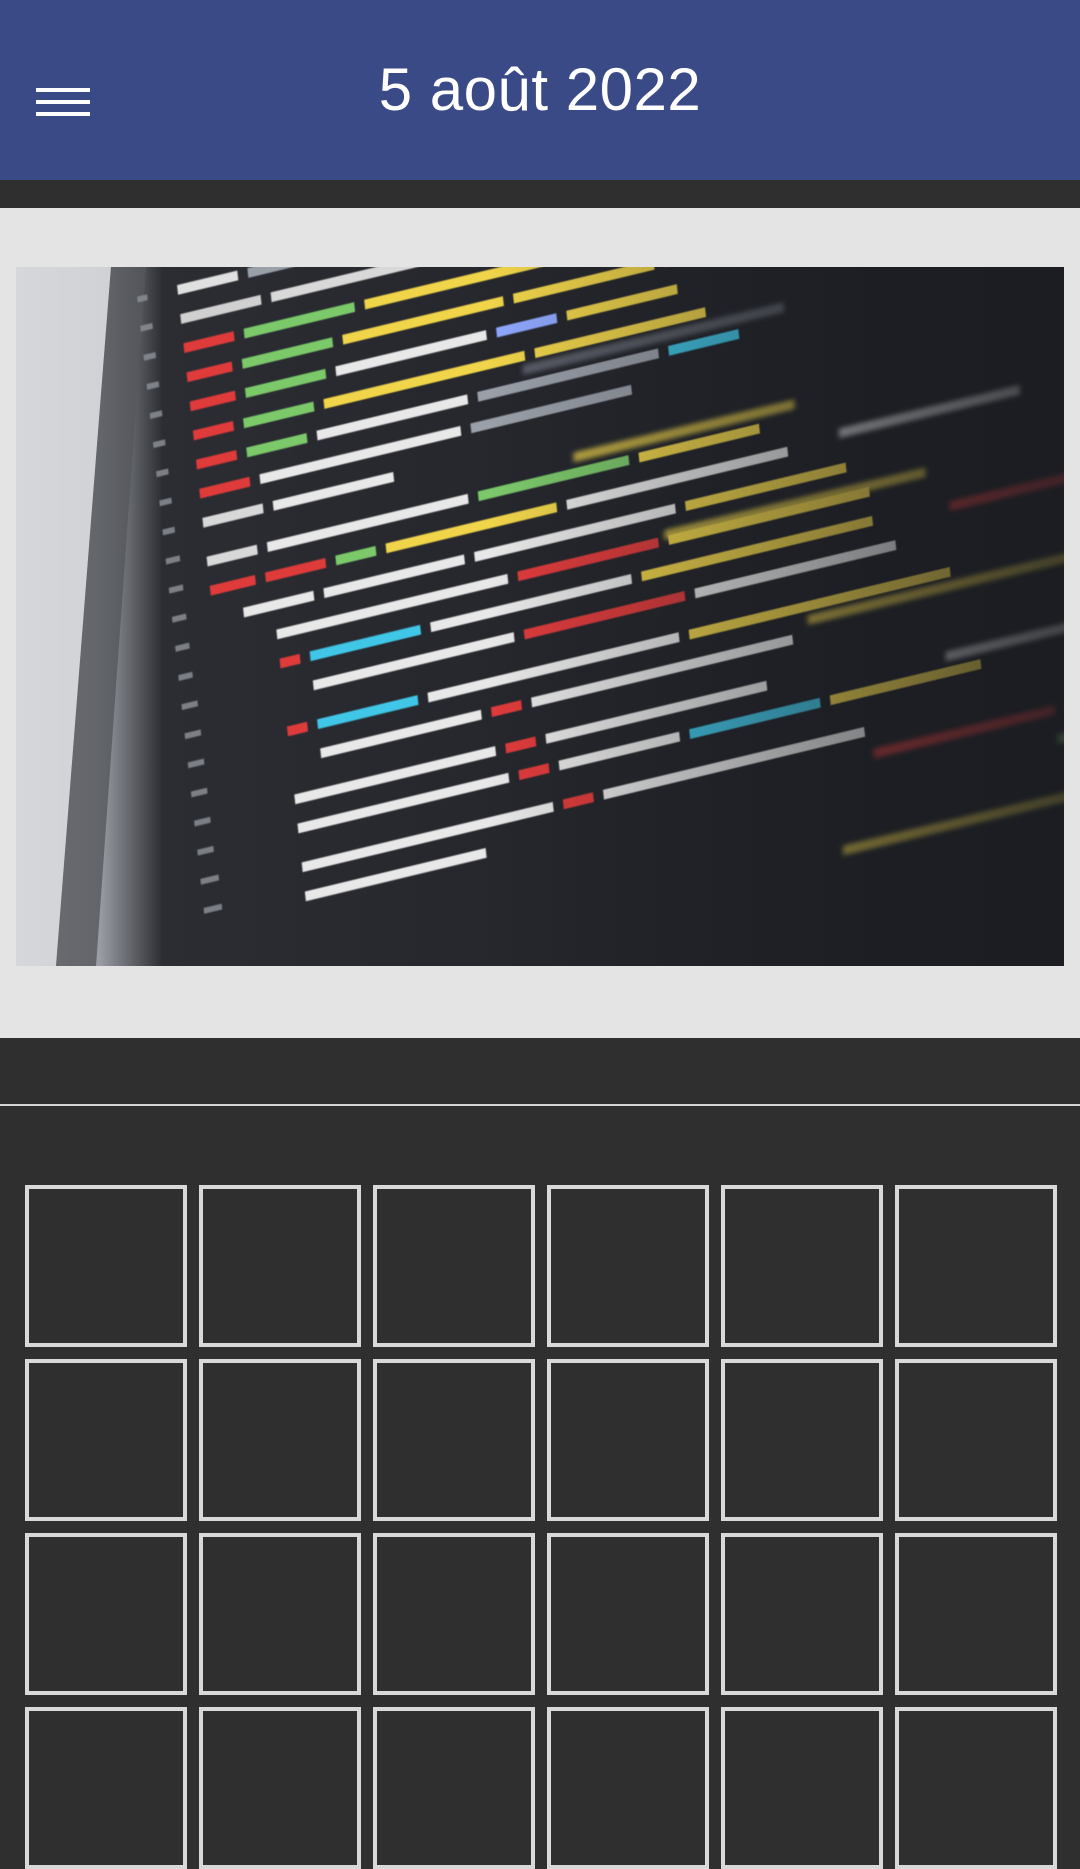 The width and height of the screenshot is (1080, 1869). Describe the element at coordinates (540, 1105) in the screenshot. I see `section-divider` at that location.